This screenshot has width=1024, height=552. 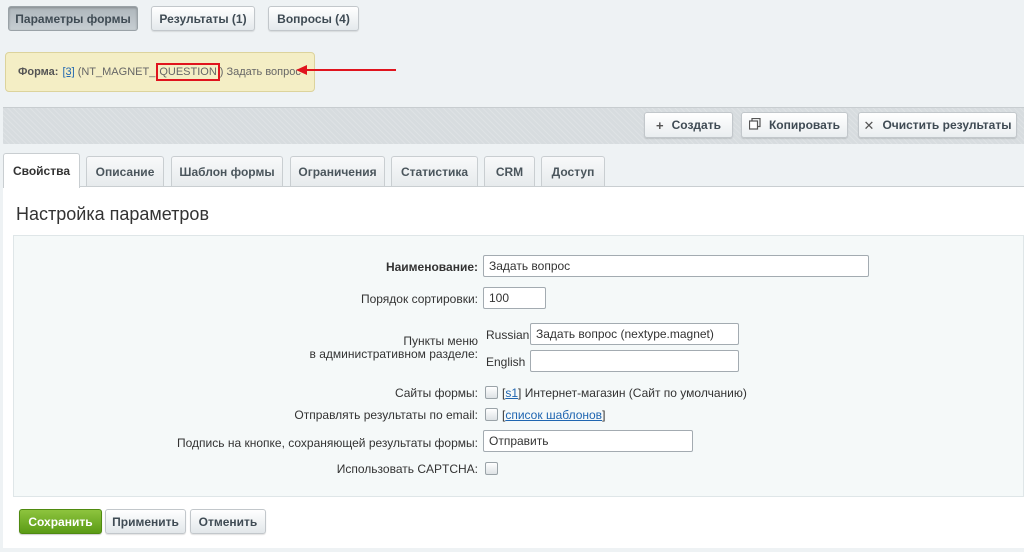 I want to click on name-input: Задать вопрос, so click(x=676, y=266).